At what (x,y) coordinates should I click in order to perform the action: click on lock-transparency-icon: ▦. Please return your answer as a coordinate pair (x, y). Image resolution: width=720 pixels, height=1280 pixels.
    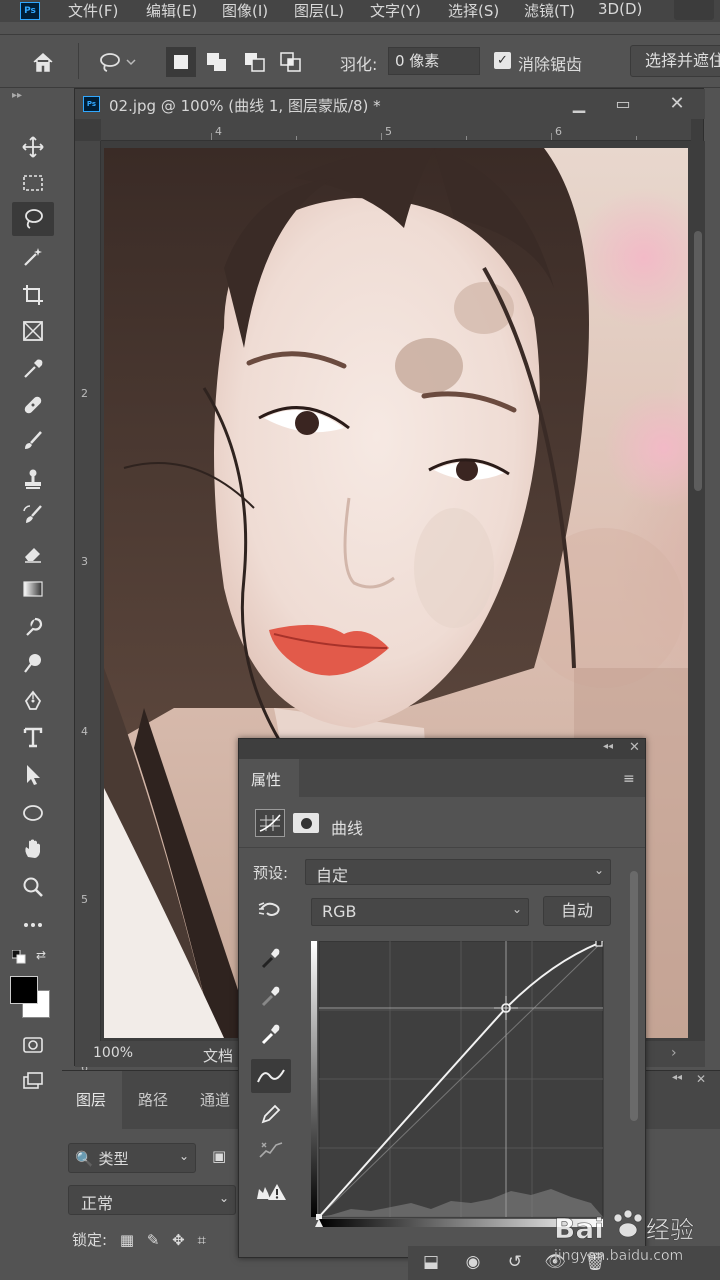
    Looking at the image, I should click on (127, 1240).